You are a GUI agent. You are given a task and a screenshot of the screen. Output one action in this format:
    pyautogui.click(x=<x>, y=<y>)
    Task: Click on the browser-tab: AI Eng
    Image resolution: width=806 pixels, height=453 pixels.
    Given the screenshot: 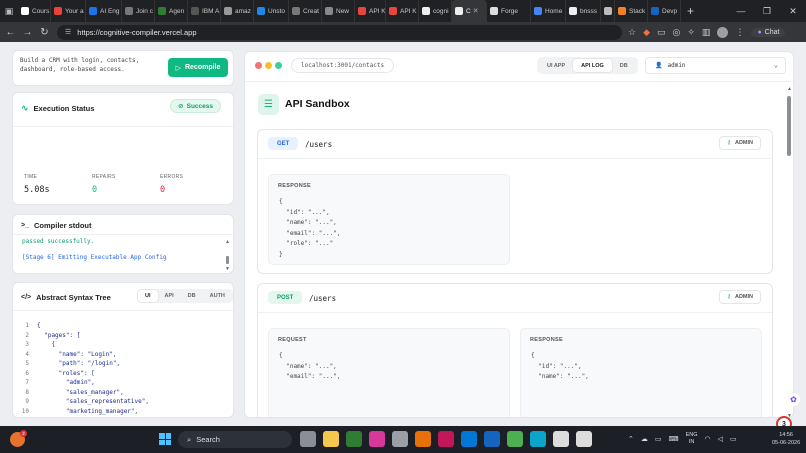 What is the action you would take?
    pyautogui.click(x=104, y=11)
    